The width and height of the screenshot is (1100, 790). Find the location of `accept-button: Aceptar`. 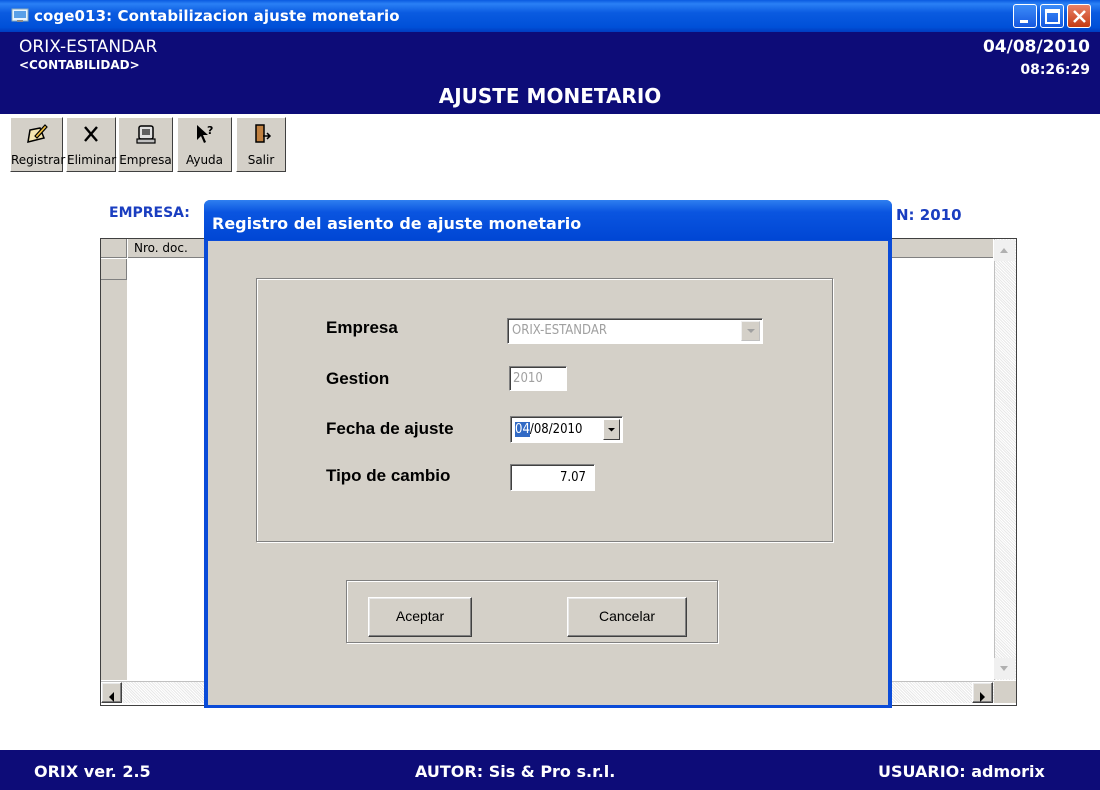

accept-button: Aceptar is located at coordinates (420, 617).